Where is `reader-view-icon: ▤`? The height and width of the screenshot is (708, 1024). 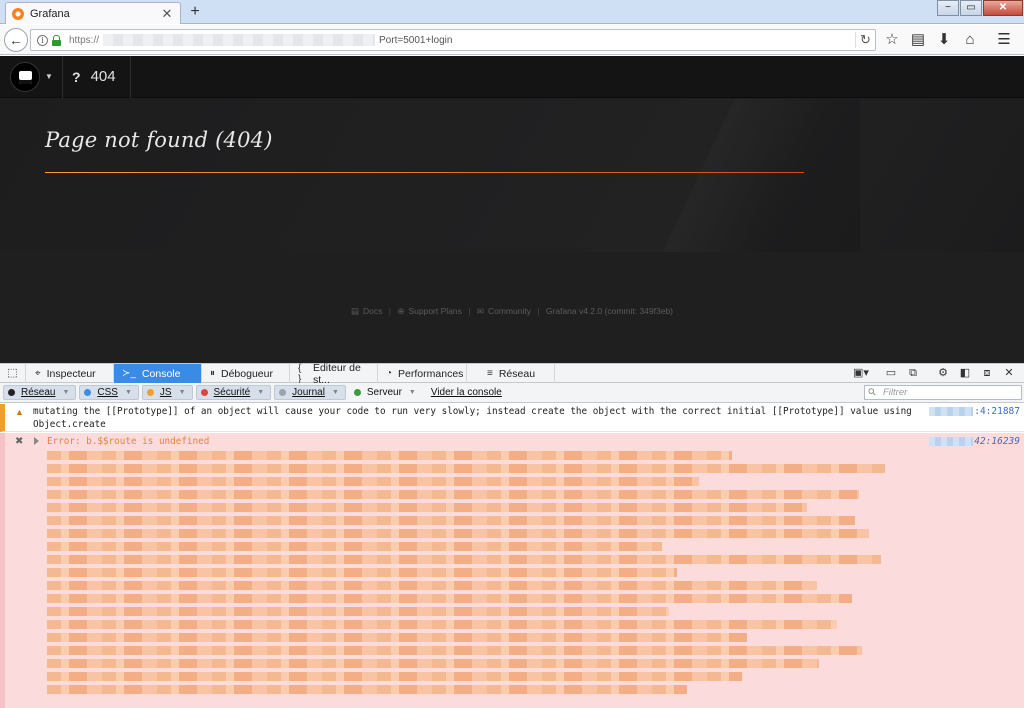
reader-view-icon: ▤ is located at coordinates (918, 40).